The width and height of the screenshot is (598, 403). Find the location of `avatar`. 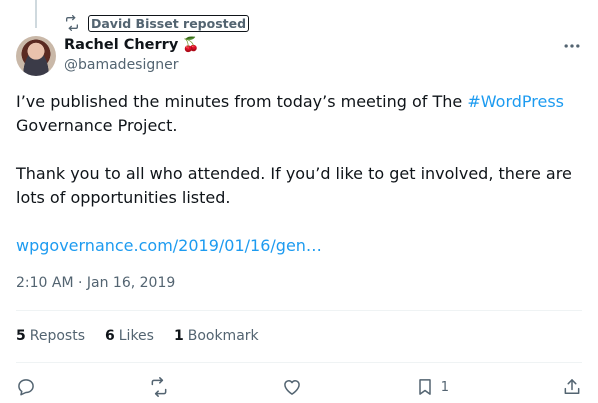

avatar is located at coordinates (36, 56).